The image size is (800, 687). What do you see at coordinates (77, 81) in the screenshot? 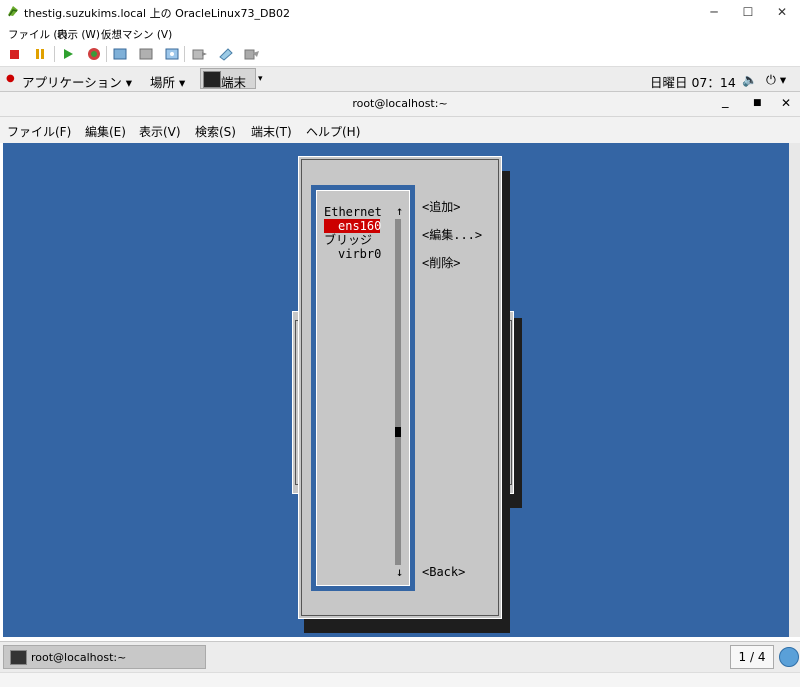
I see `applications-menu: アプリケーション ▾` at bounding box center [77, 81].